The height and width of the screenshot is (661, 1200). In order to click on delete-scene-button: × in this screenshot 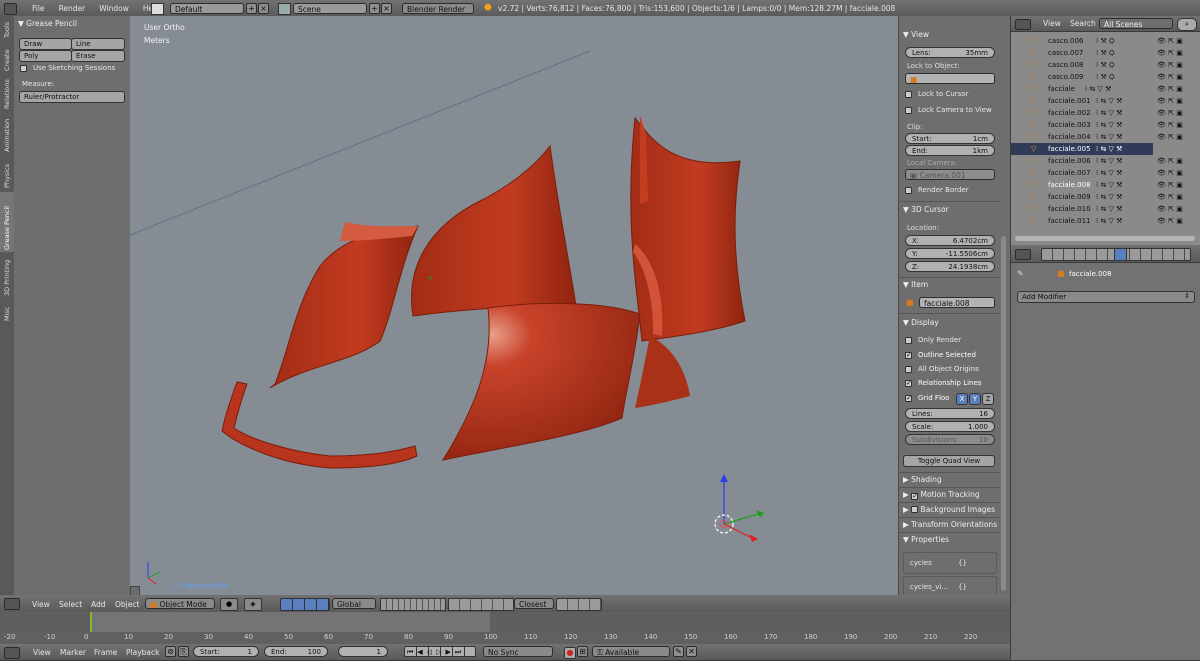, I will do `click(386, 8)`.